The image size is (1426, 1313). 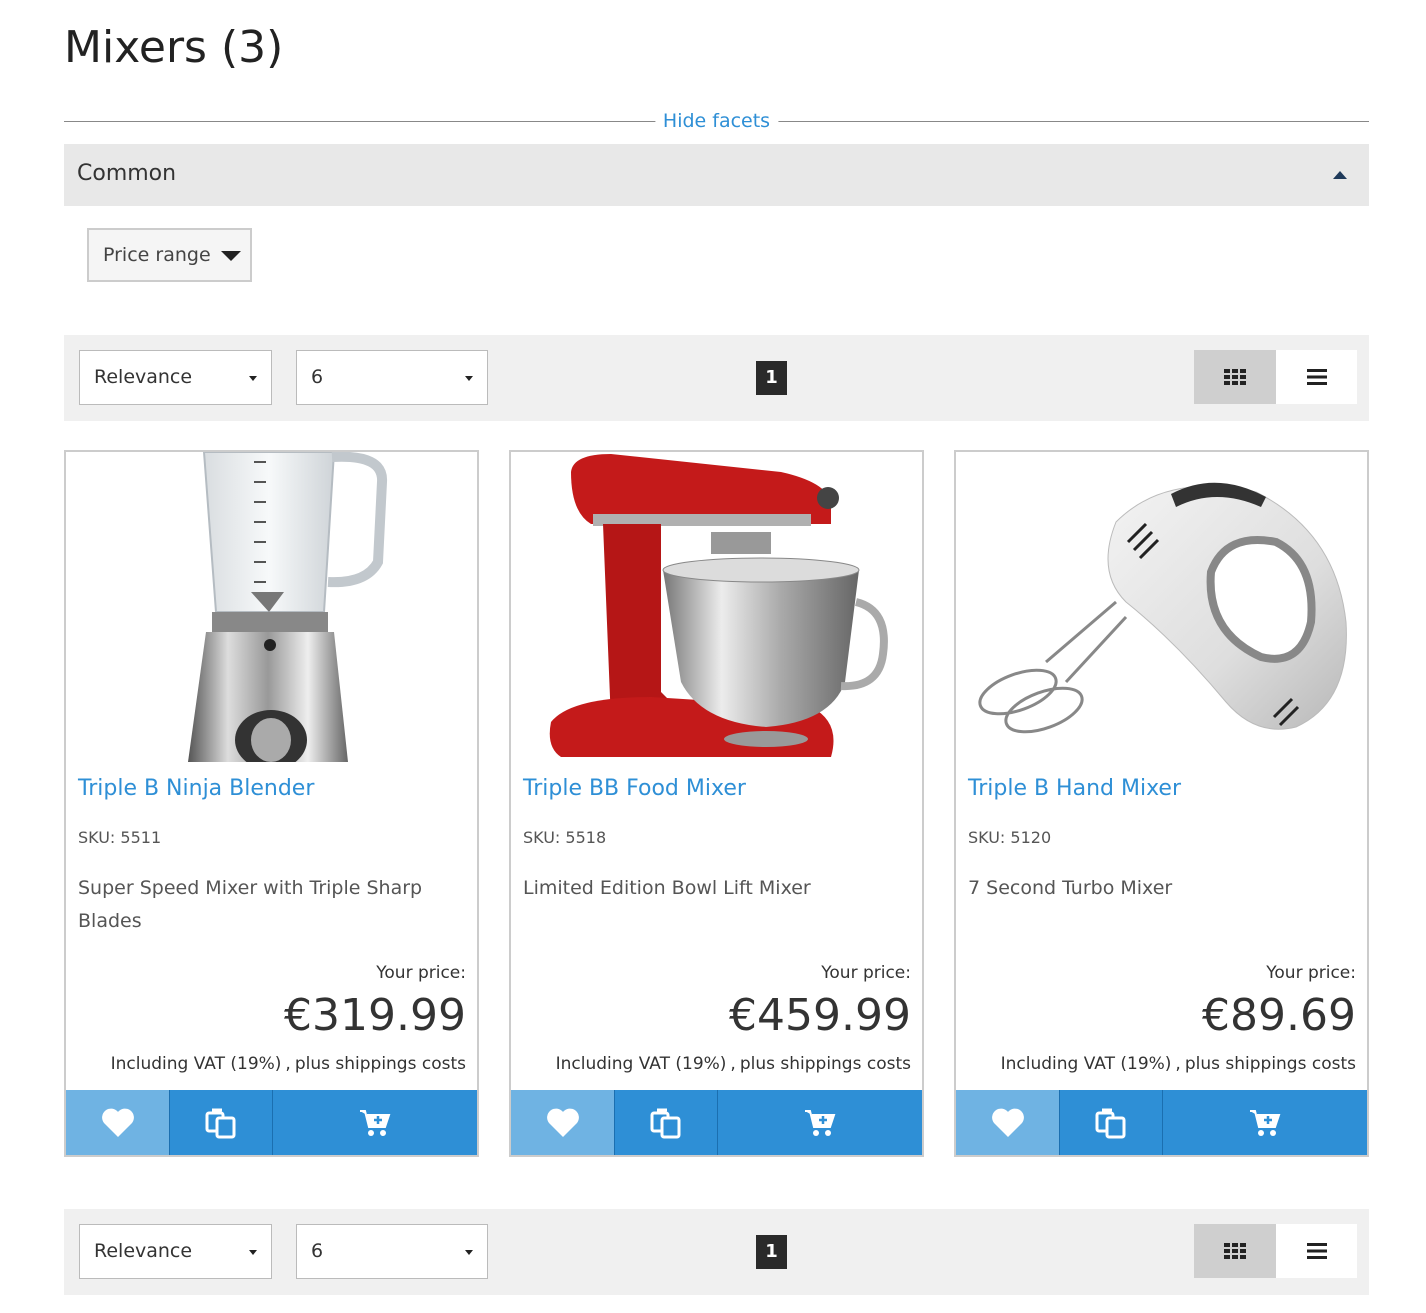 What do you see at coordinates (820, 1015) in the screenshot?
I see `product-price: €459.99` at bounding box center [820, 1015].